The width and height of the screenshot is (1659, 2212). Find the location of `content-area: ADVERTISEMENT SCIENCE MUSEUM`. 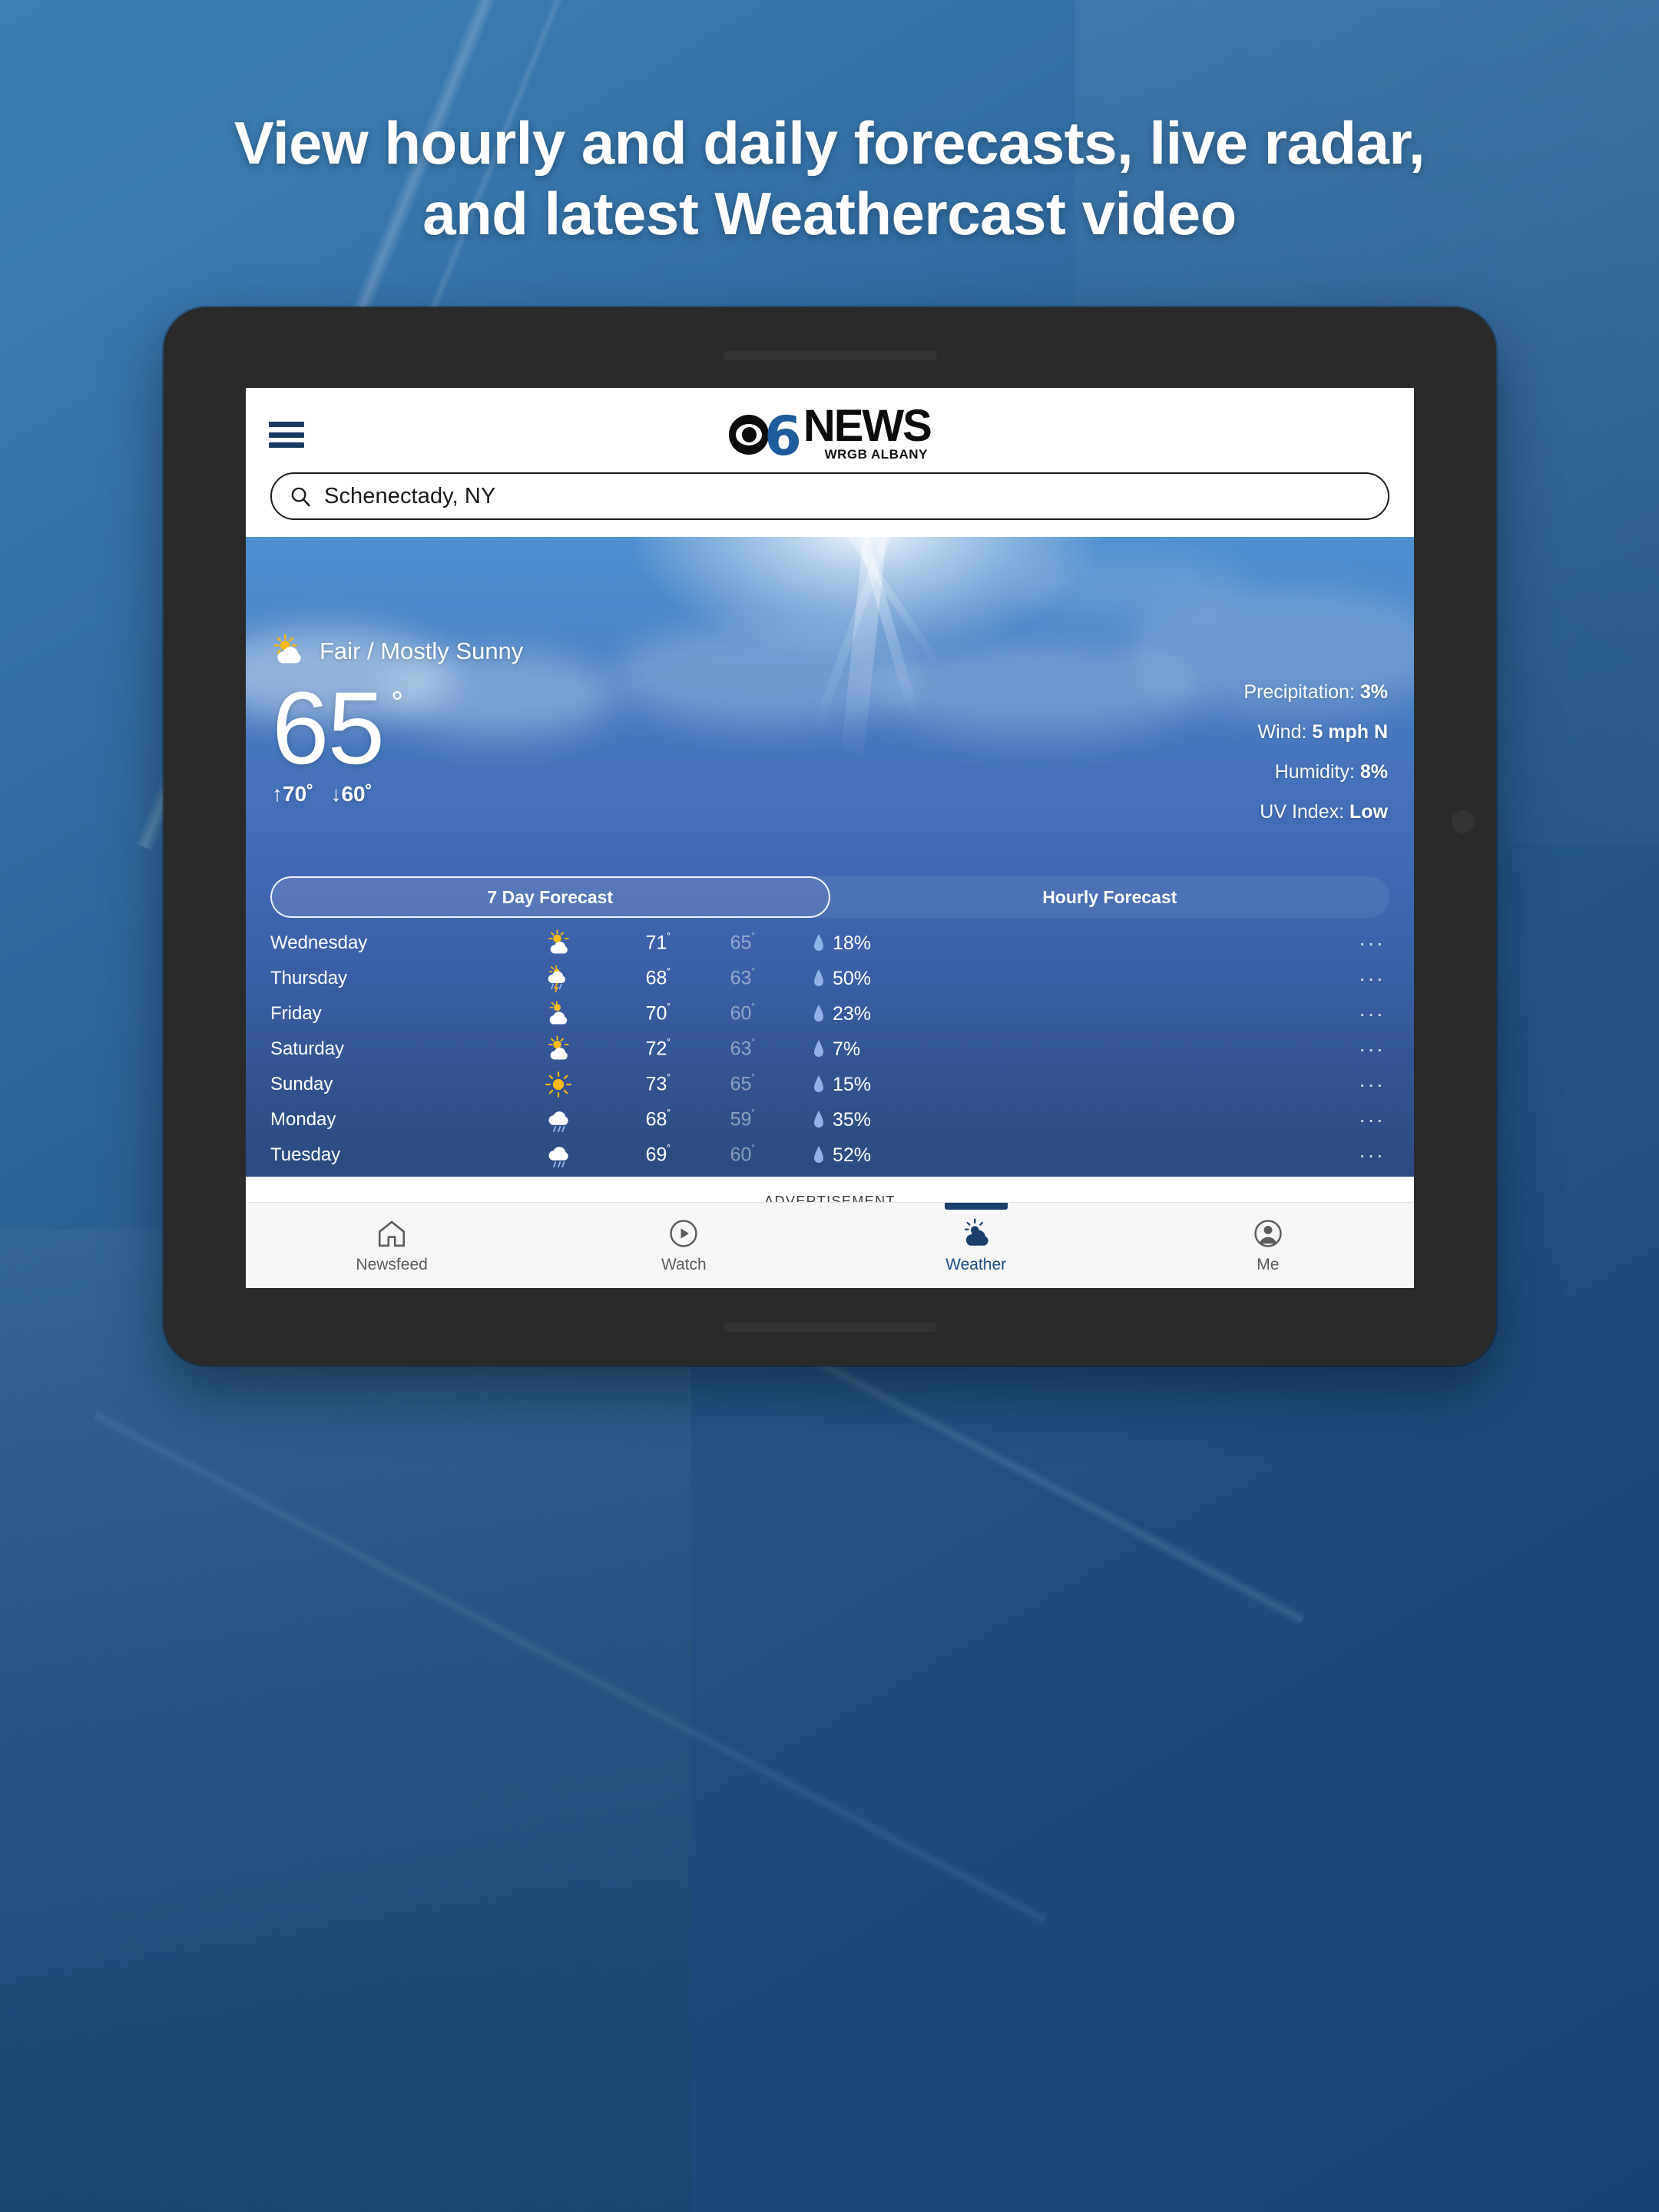

content-area: ADVERTISEMENT SCIENCE MUSEUM is located at coordinates (830, 1233).